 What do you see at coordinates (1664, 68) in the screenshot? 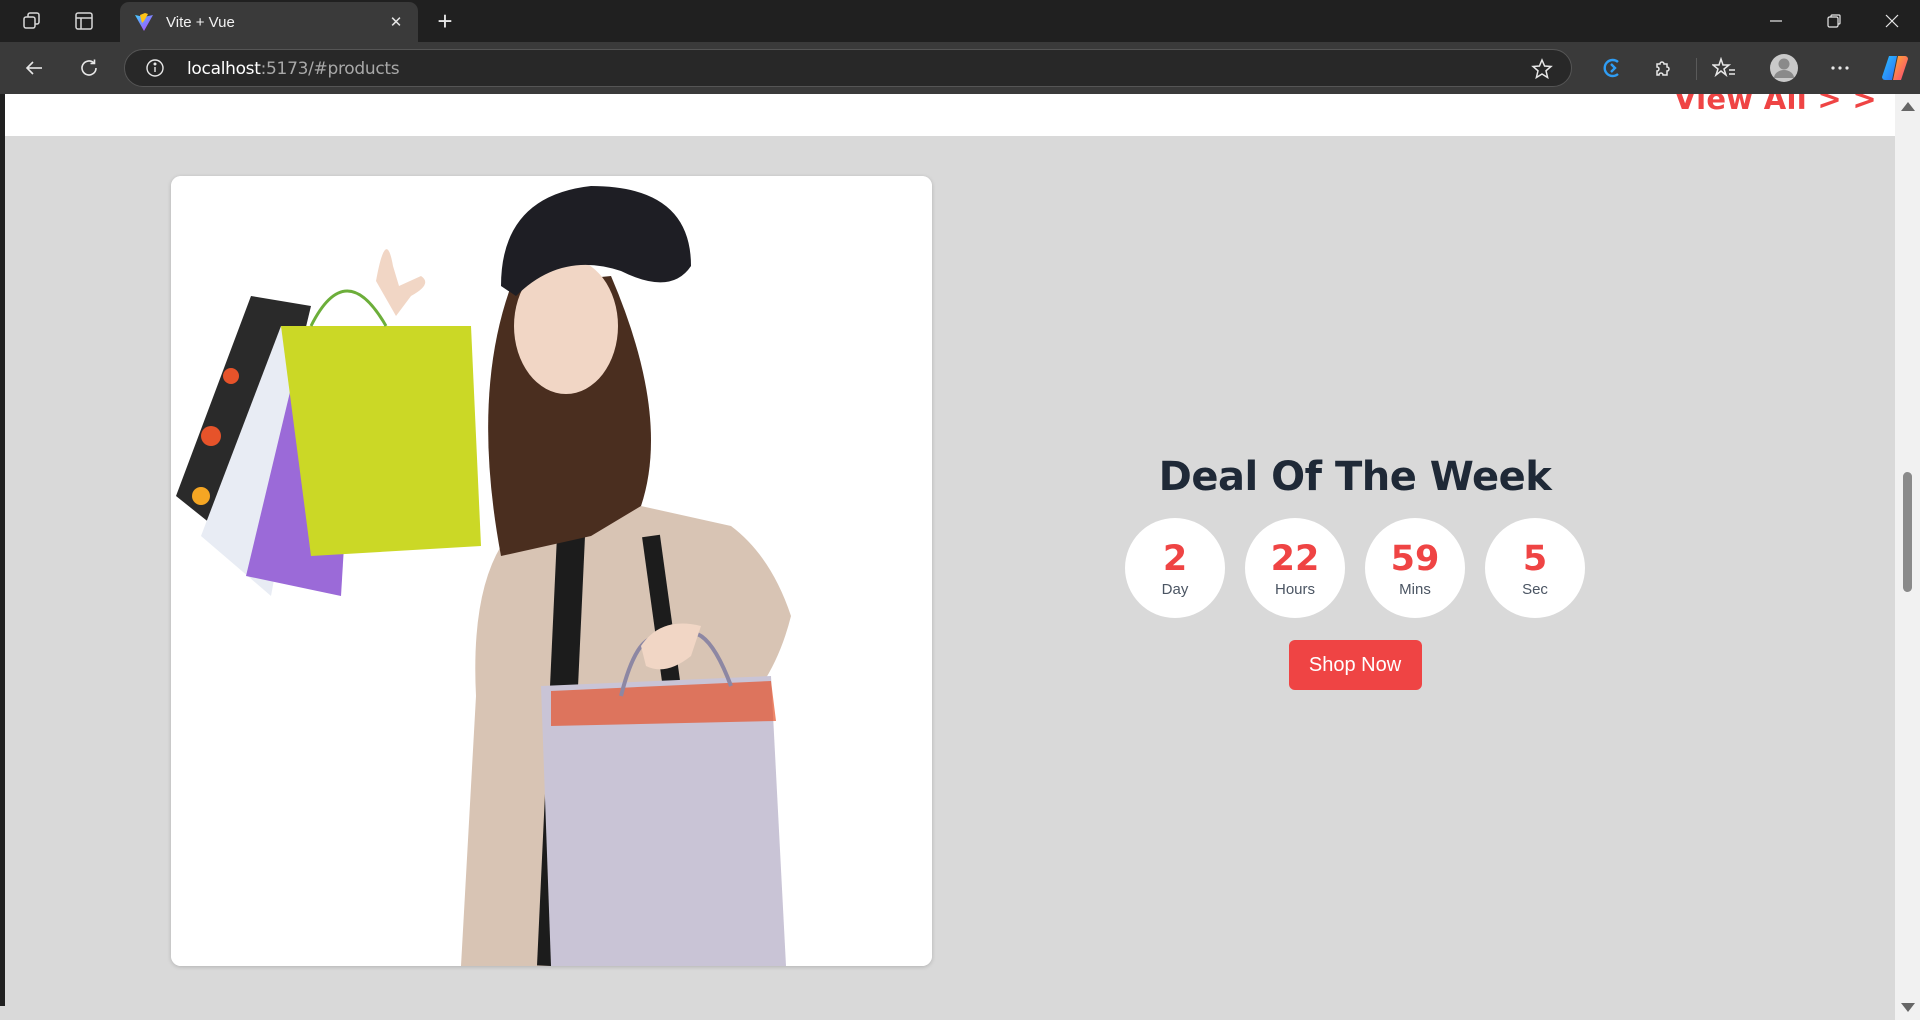
I see `puzzle-icon` at bounding box center [1664, 68].